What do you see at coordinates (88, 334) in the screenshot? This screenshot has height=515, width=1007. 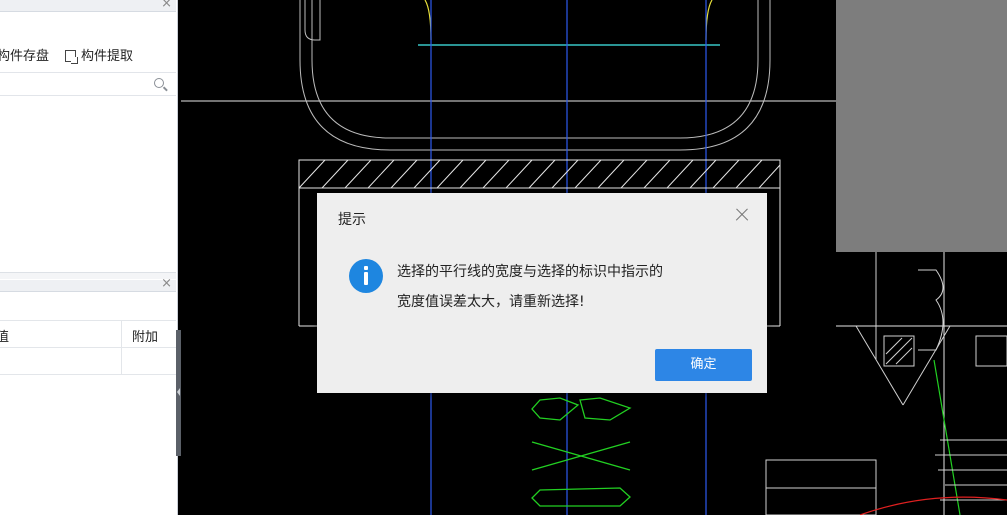 I see `table-header: 值 附加` at bounding box center [88, 334].